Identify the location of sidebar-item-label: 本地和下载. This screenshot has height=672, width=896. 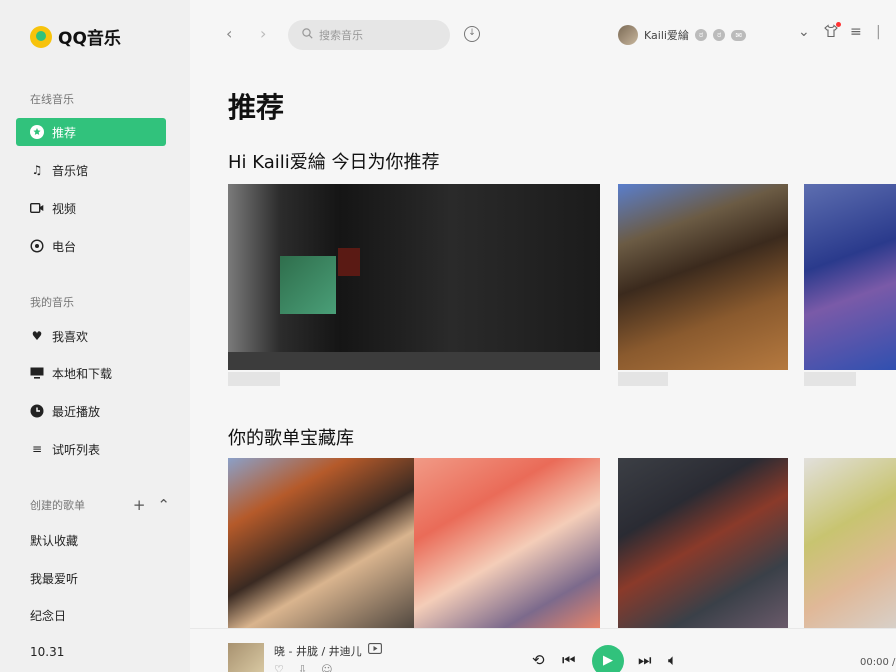
(82, 373).